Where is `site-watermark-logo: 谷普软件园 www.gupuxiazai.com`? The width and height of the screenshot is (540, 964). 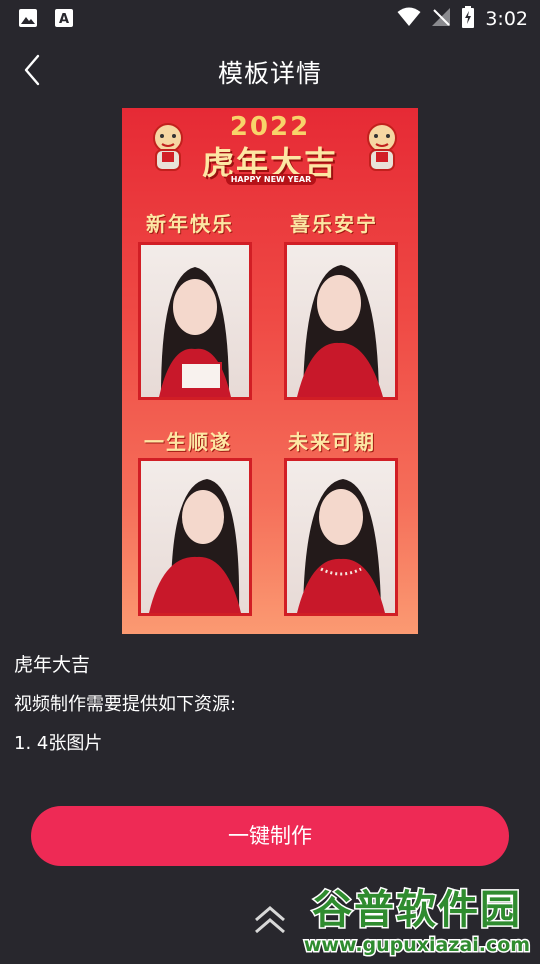
site-watermark-logo: 谷普软件园 www.gupuxiazai.com is located at coordinates (417, 916).